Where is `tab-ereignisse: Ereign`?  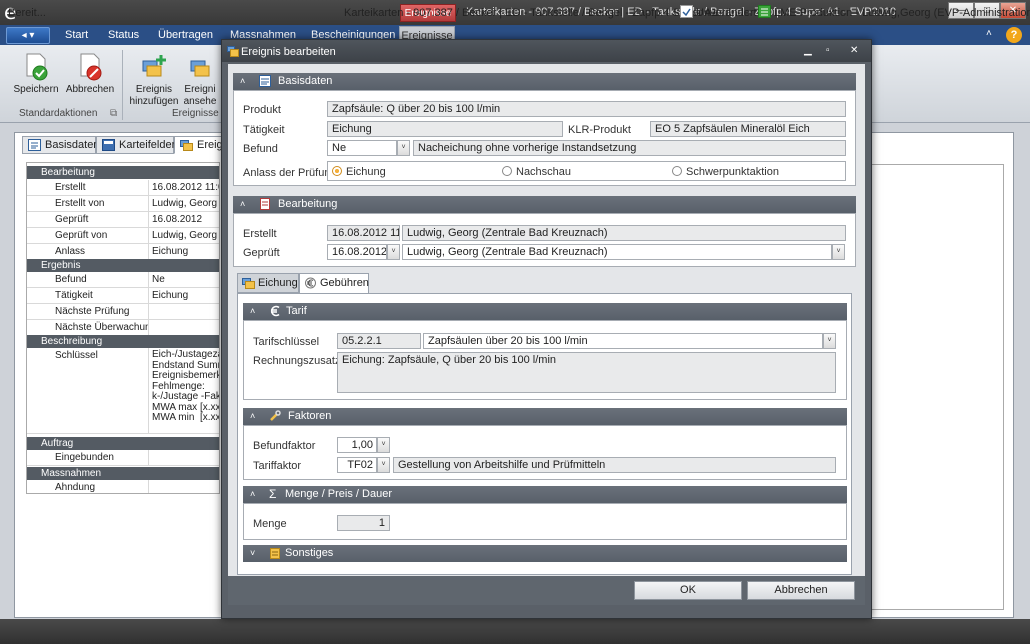
tab-ereignisse: Ereign is located at coordinates (201, 145).